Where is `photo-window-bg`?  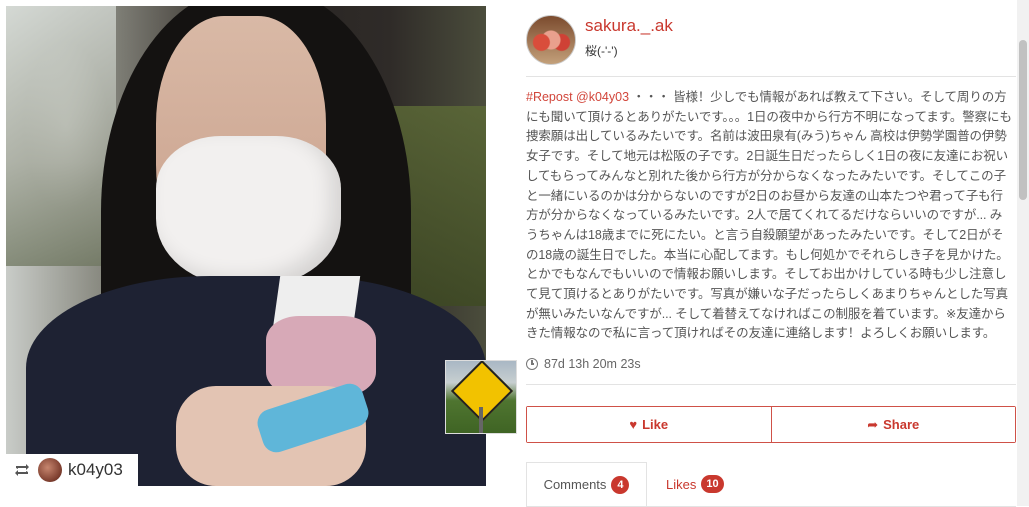
photo-window-bg is located at coordinates (61, 136).